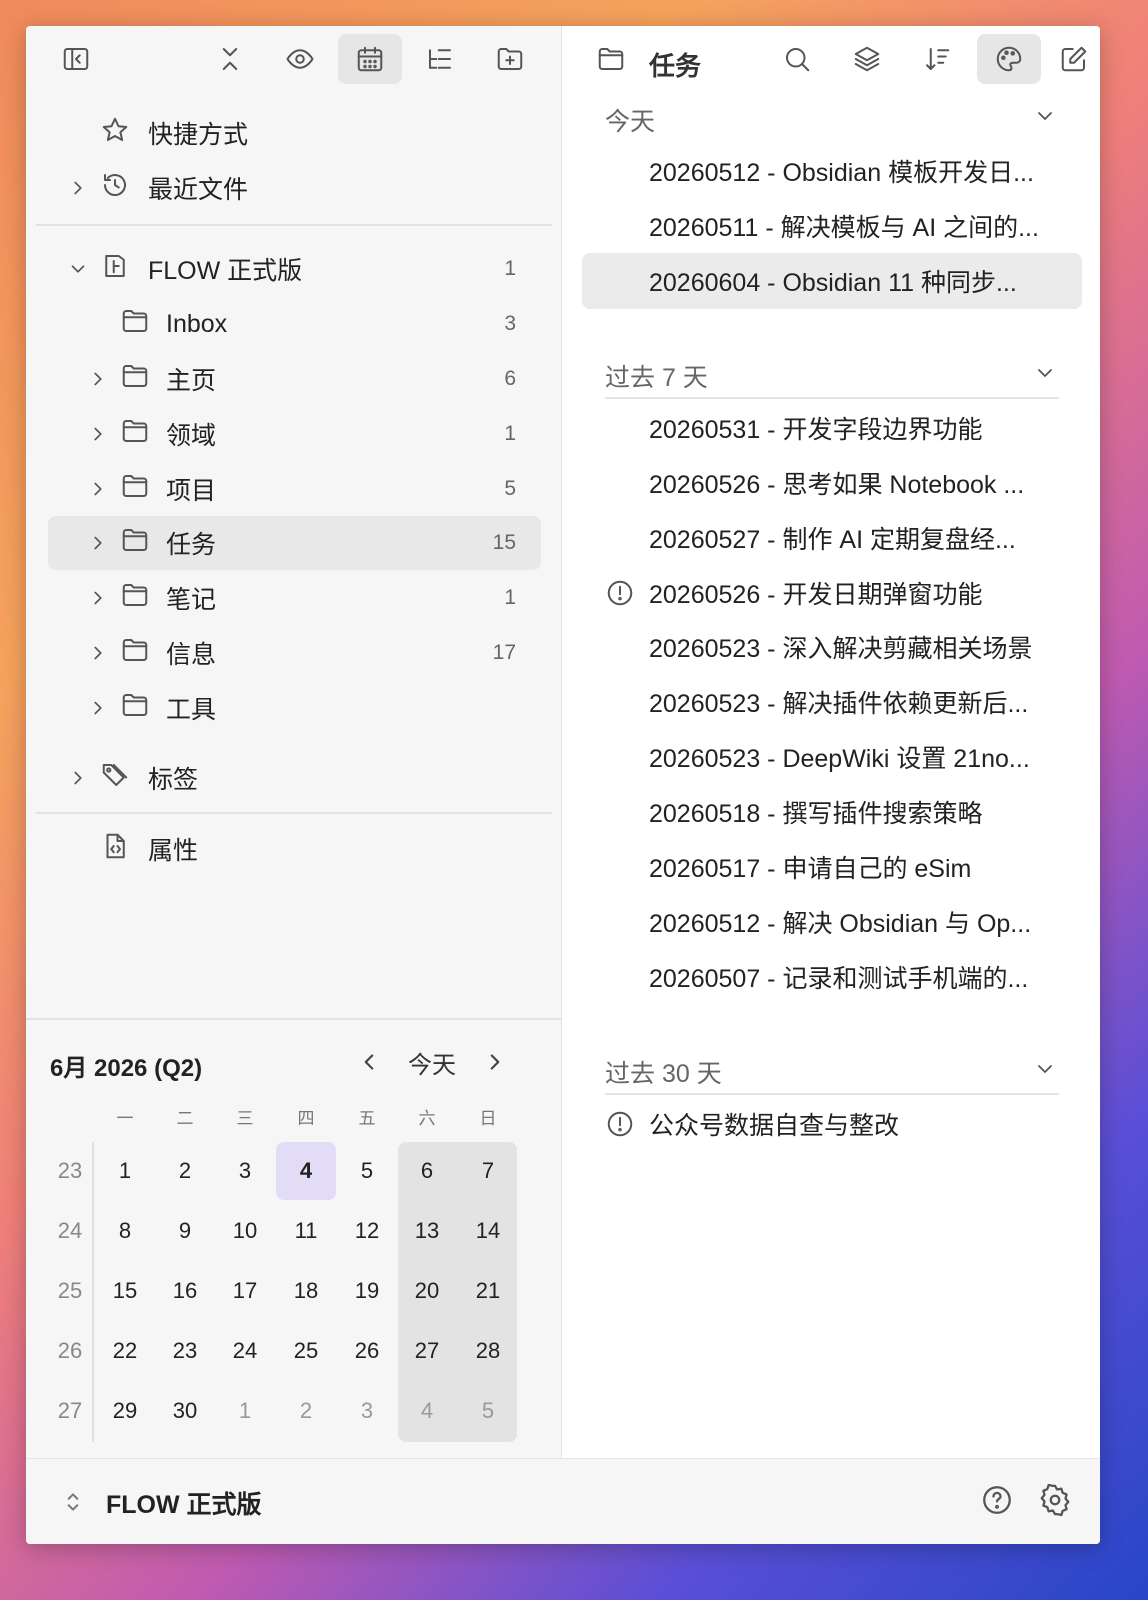  Describe the element at coordinates (135, 598) in the screenshot. I see `folder-icon` at that location.